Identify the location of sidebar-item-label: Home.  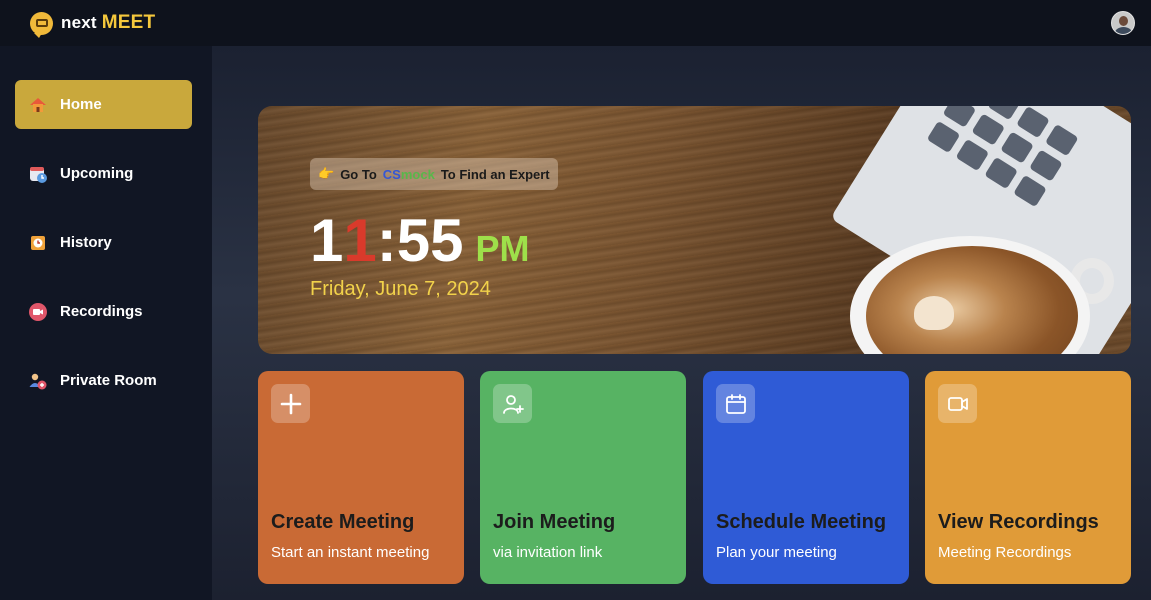
(81, 104).